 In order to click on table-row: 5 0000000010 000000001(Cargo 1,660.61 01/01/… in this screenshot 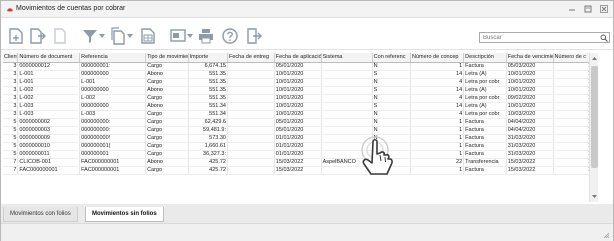, I will do `click(298, 146)`.